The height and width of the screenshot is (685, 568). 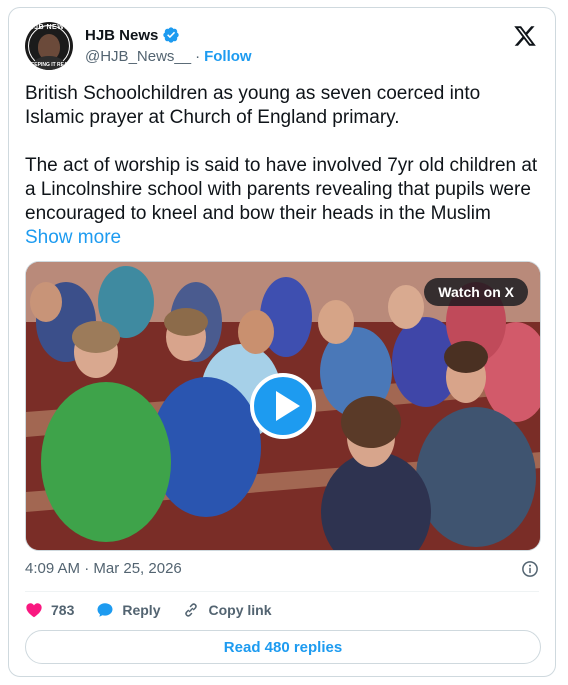 I want to click on copy-link-label: Copy link, so click(x=240, y=610).